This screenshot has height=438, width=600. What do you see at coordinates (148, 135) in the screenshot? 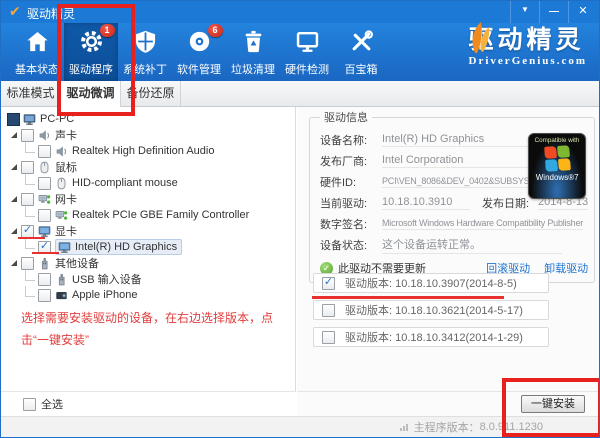
I see `tree-item-sound-card: 声卡` at bounding box center [148, 135].